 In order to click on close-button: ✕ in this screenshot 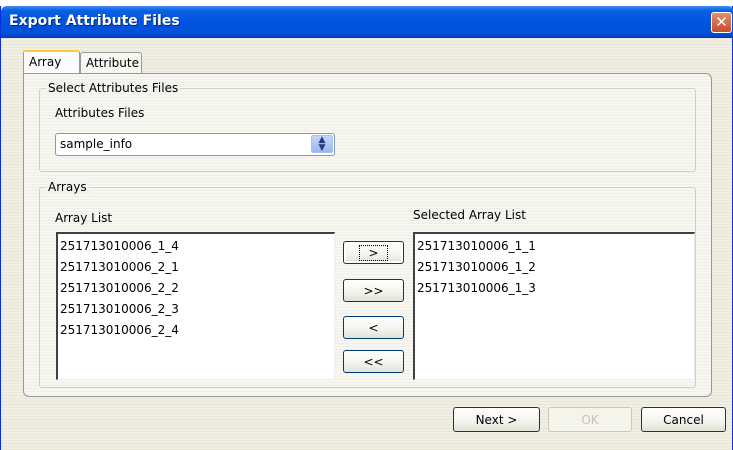, I will do `click(721, 22)`.